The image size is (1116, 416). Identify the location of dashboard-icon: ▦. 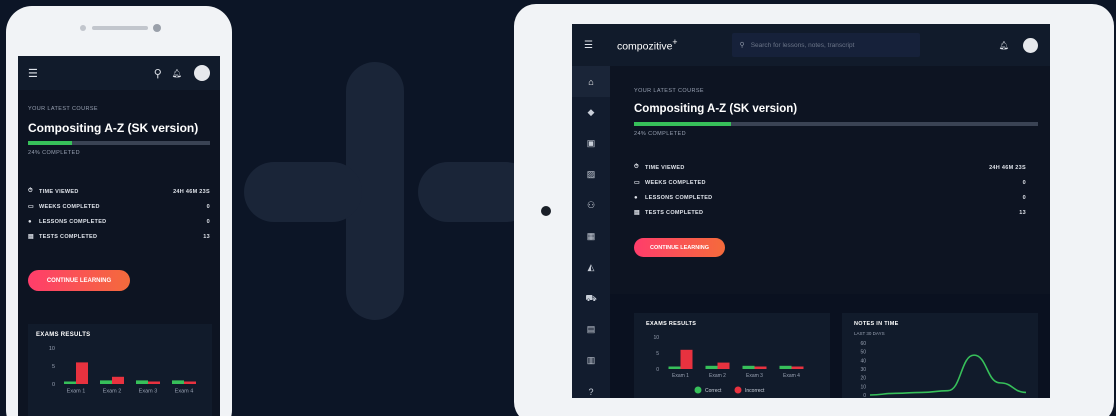
(591, 236).